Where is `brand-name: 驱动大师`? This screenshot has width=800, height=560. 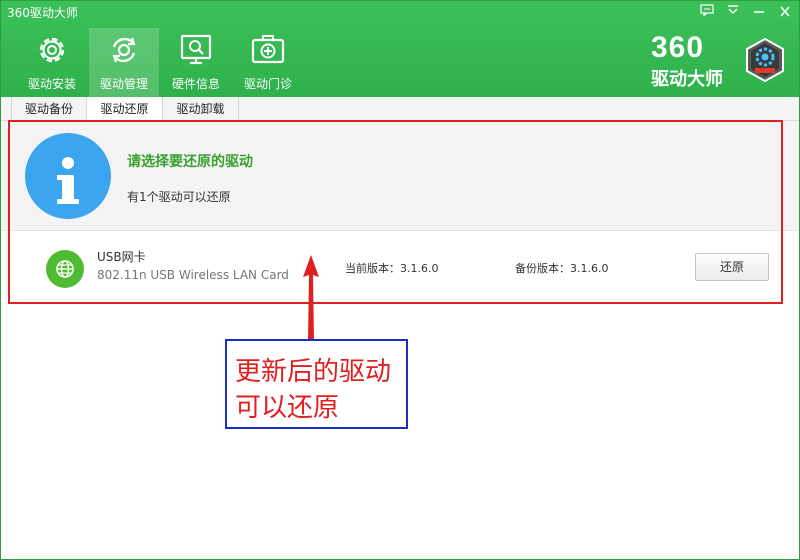
brand-name: 驱动大师 is located at coordinates (687, 79).